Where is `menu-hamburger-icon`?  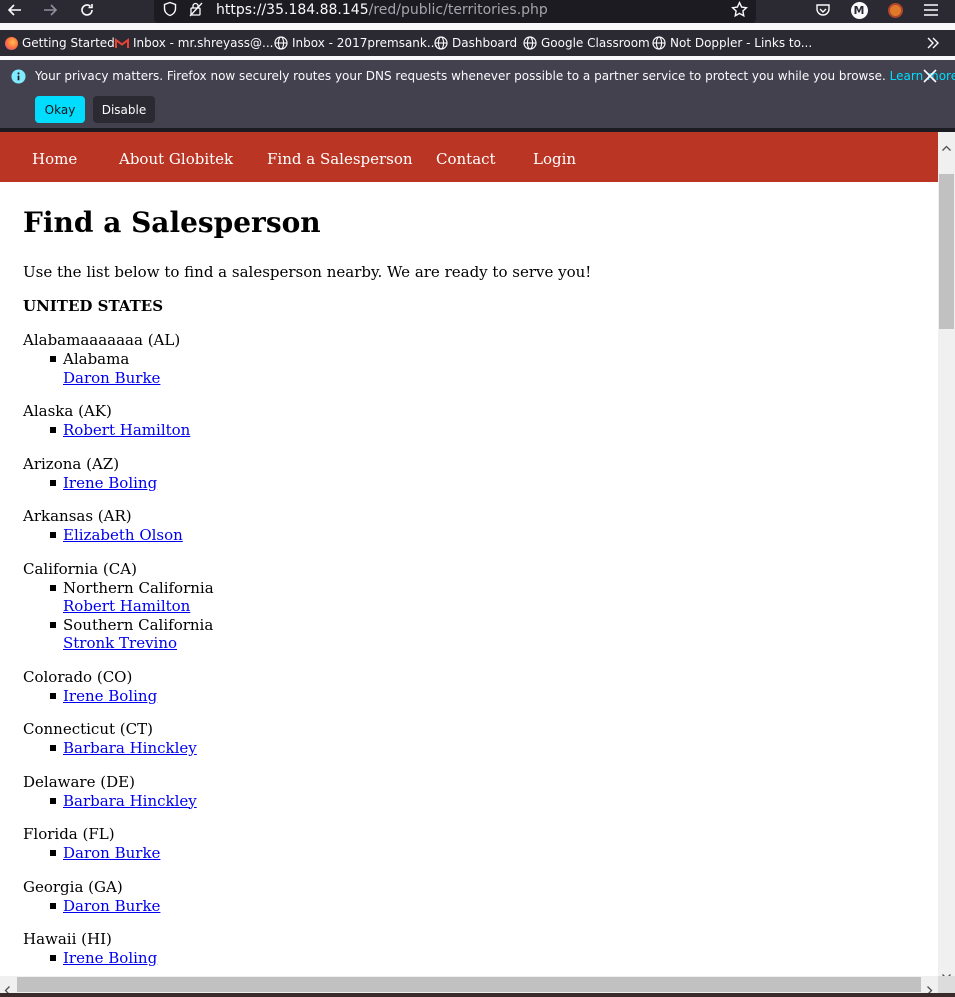
menu-hamburger-icon is located at coordinates (931, 10).